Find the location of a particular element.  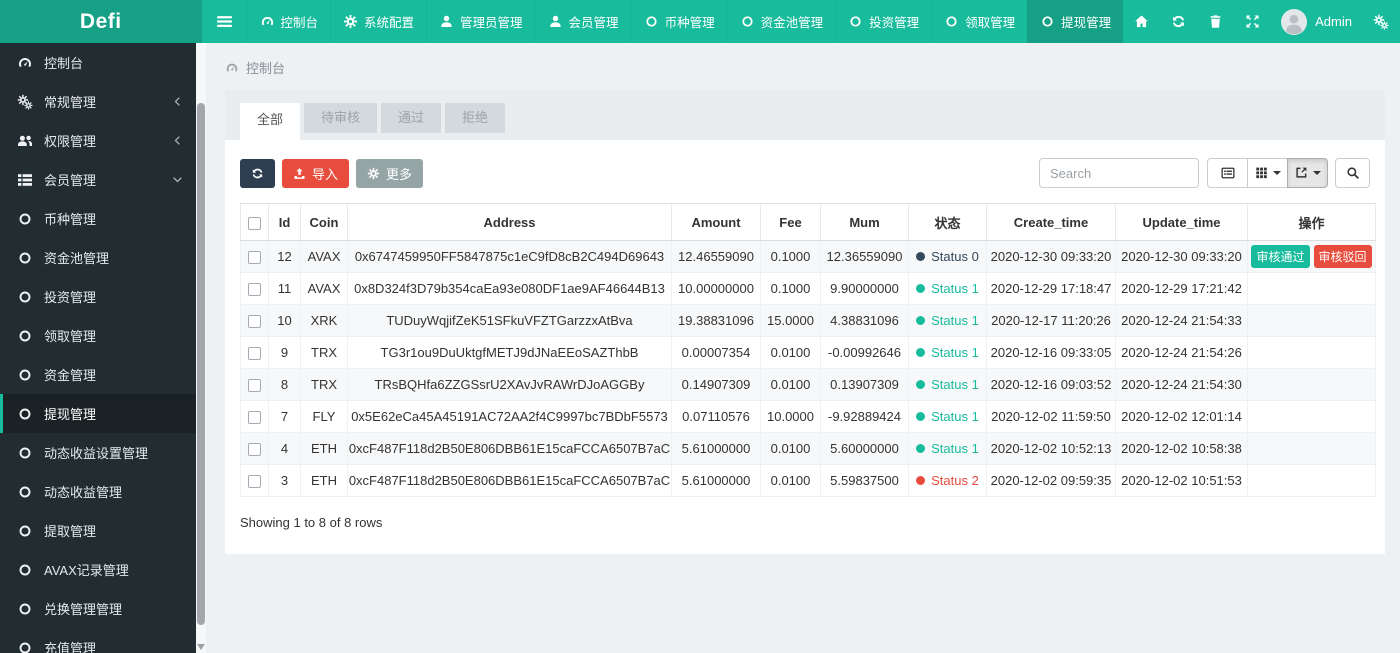

topnav-item: 会员管理 is located at coordinates (582, 21).